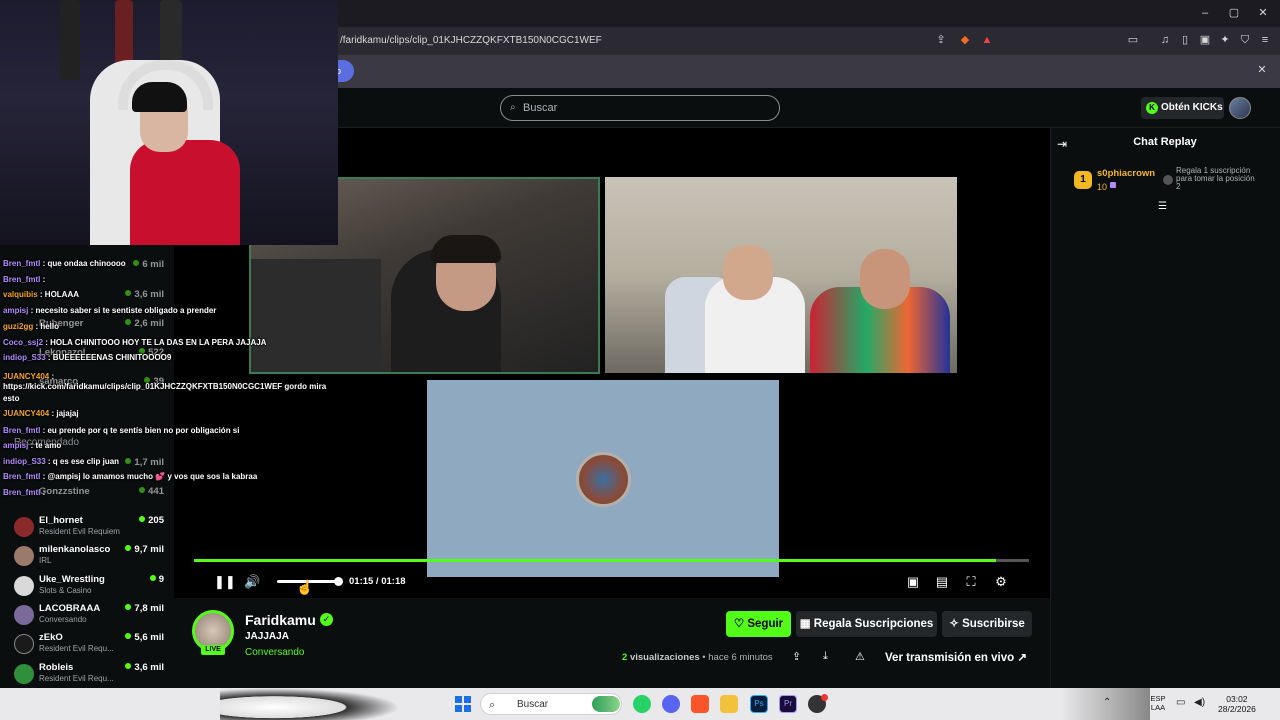 Image resolution: width=1280 pixels, height=720 pixels. What do you see at coordinates (671, 704) in the screenshot?
I see `discord-icon` at bounding box center [671, 704].